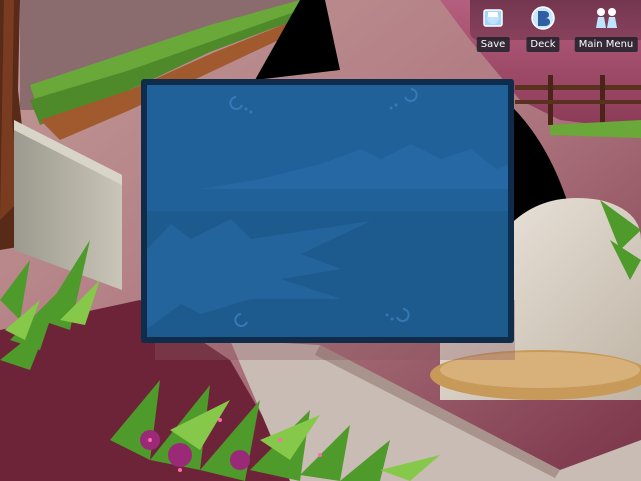 This screenshot has width=641, height=481. I want to click on deck-button: Deck, so click(543, 27).